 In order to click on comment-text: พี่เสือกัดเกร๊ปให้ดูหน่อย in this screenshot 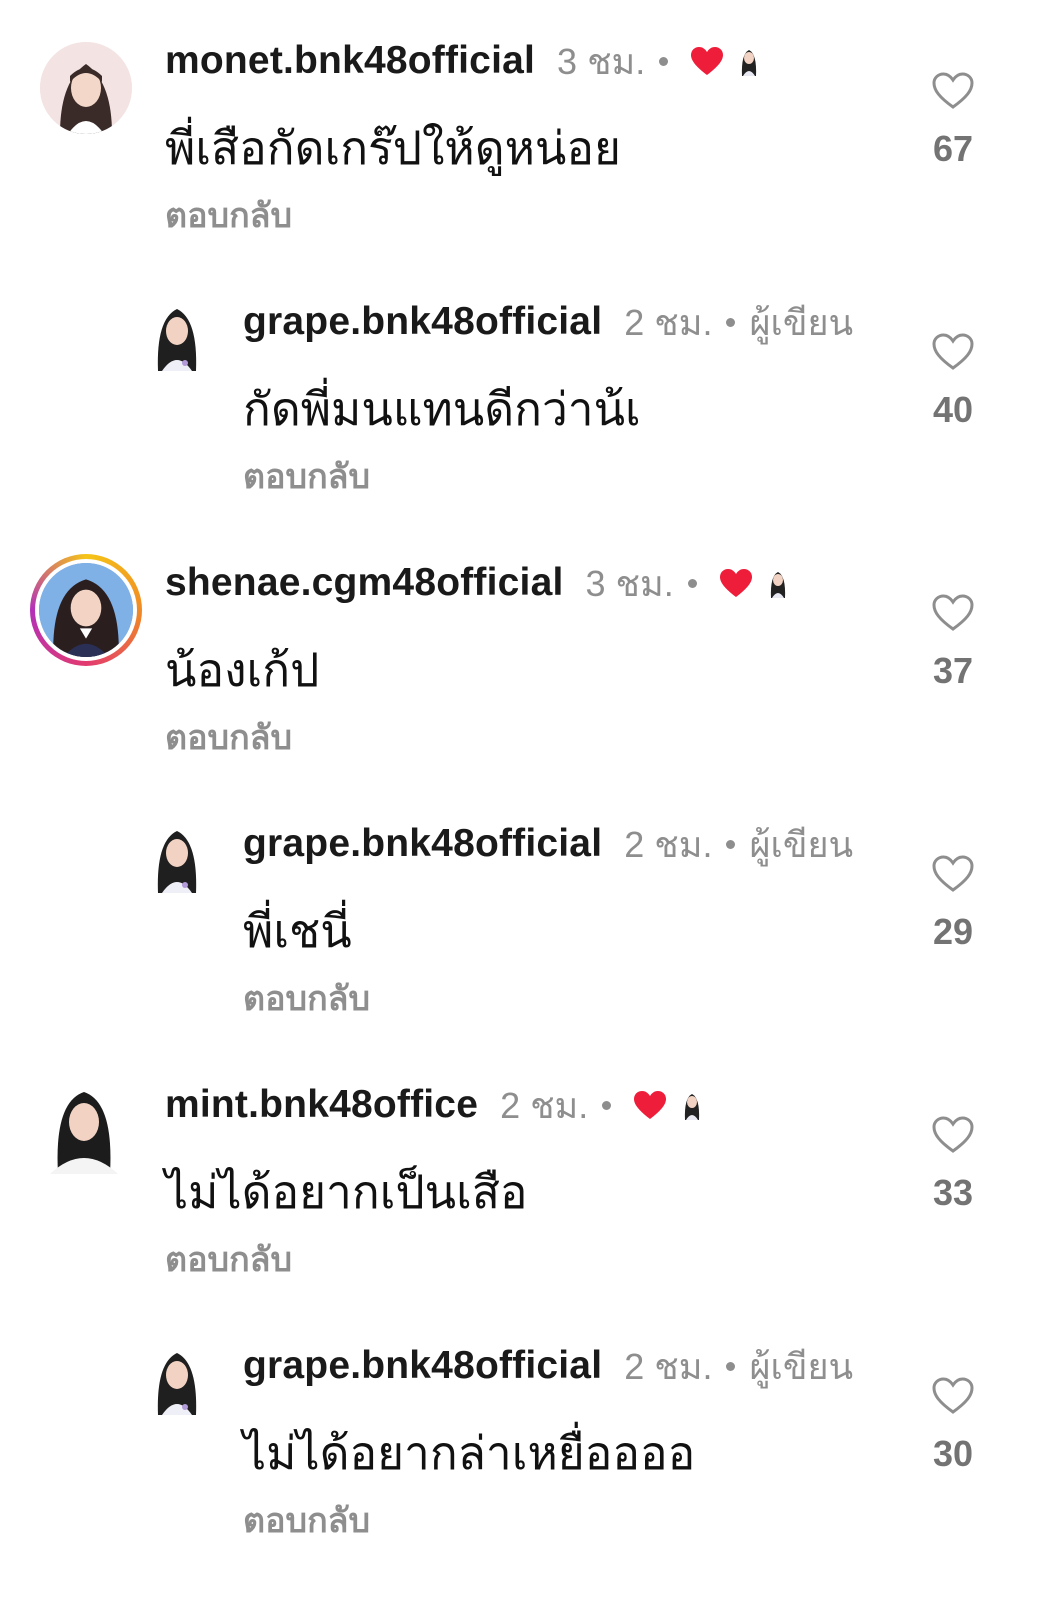, I will do `click(393, 148)`.